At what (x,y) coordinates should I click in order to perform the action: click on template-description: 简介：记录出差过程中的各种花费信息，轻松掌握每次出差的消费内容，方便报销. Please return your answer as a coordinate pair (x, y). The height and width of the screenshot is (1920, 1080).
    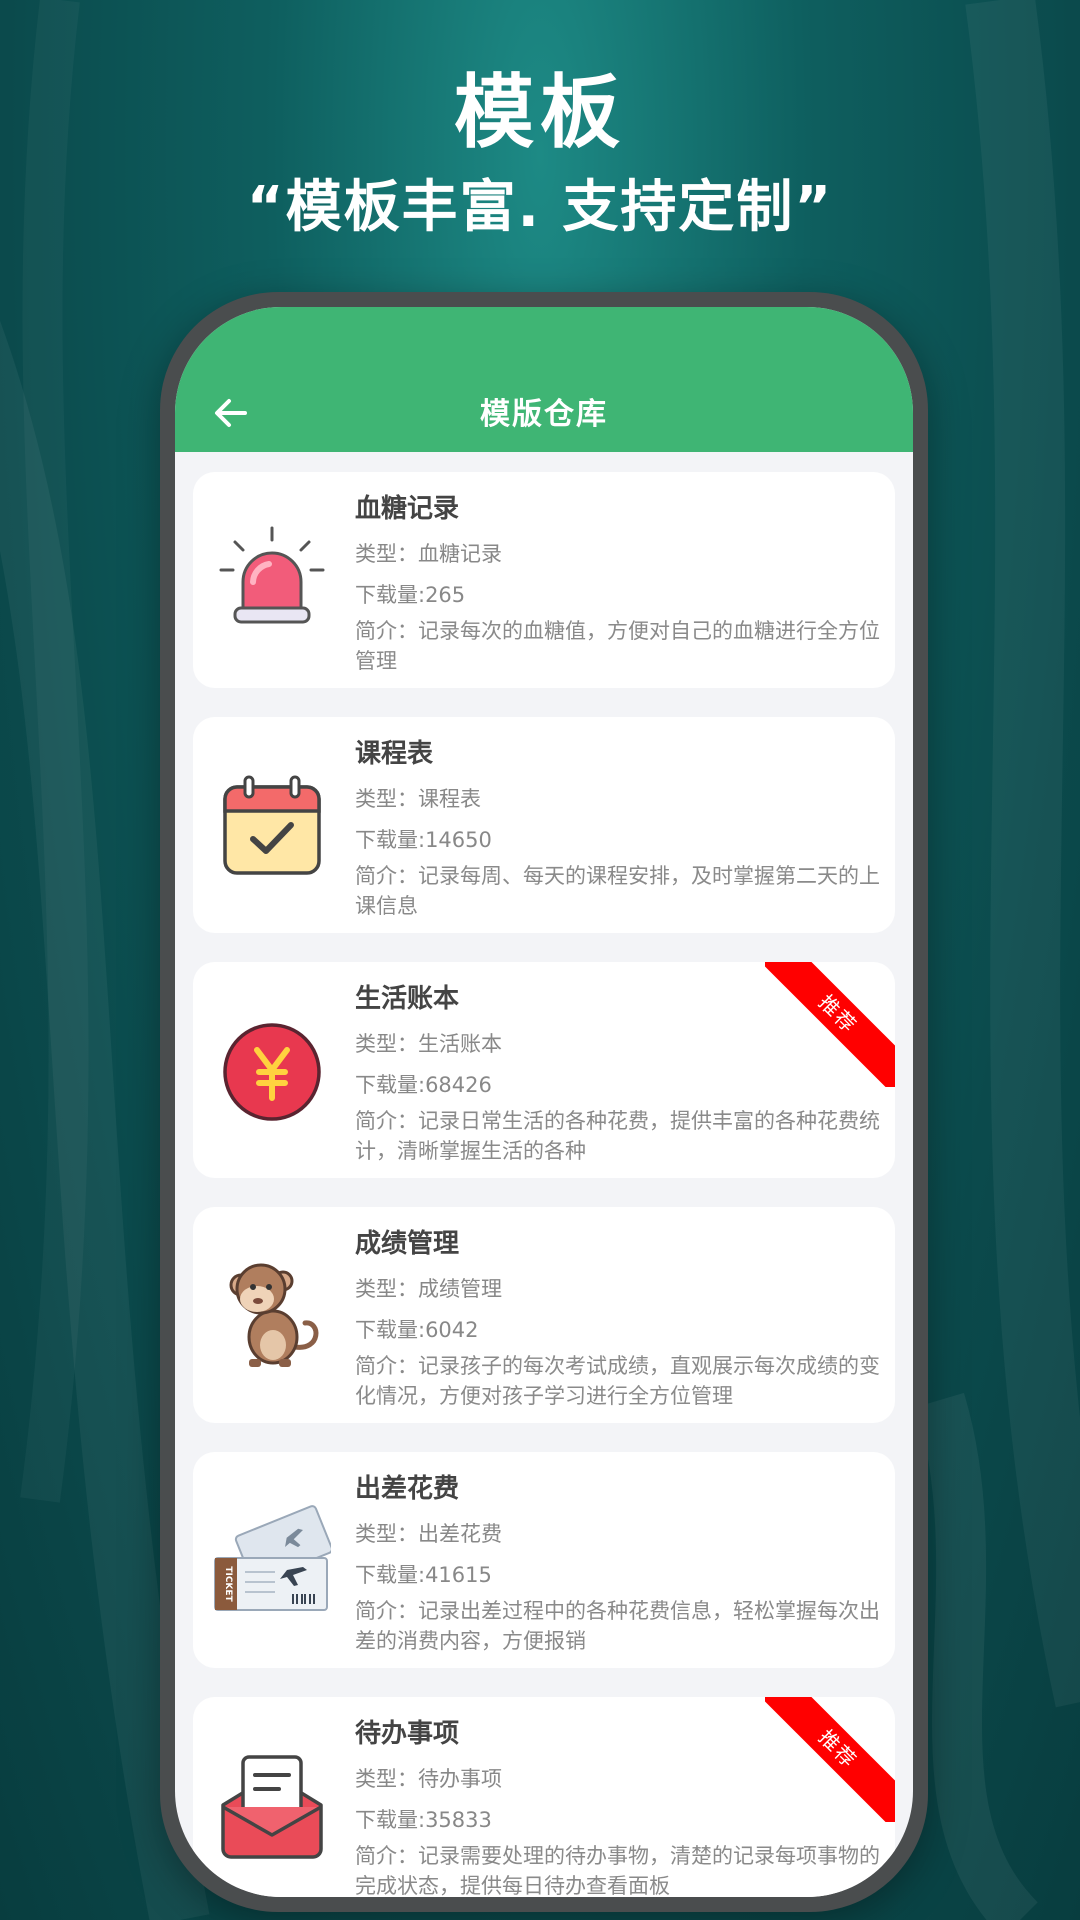
    Looking at the image, I should click on (617, 1626).